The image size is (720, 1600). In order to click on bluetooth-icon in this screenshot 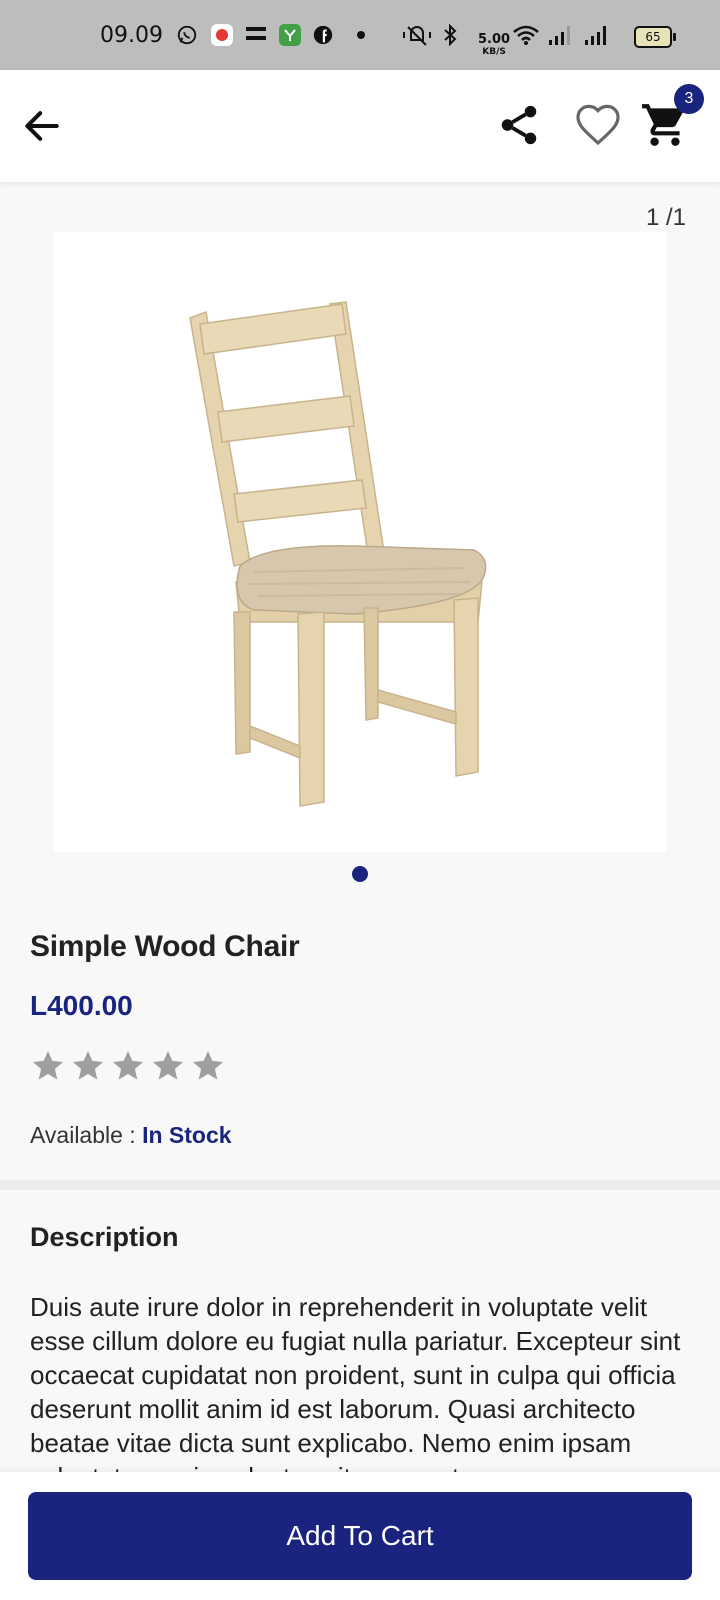, I will do `click(450, 35)`.